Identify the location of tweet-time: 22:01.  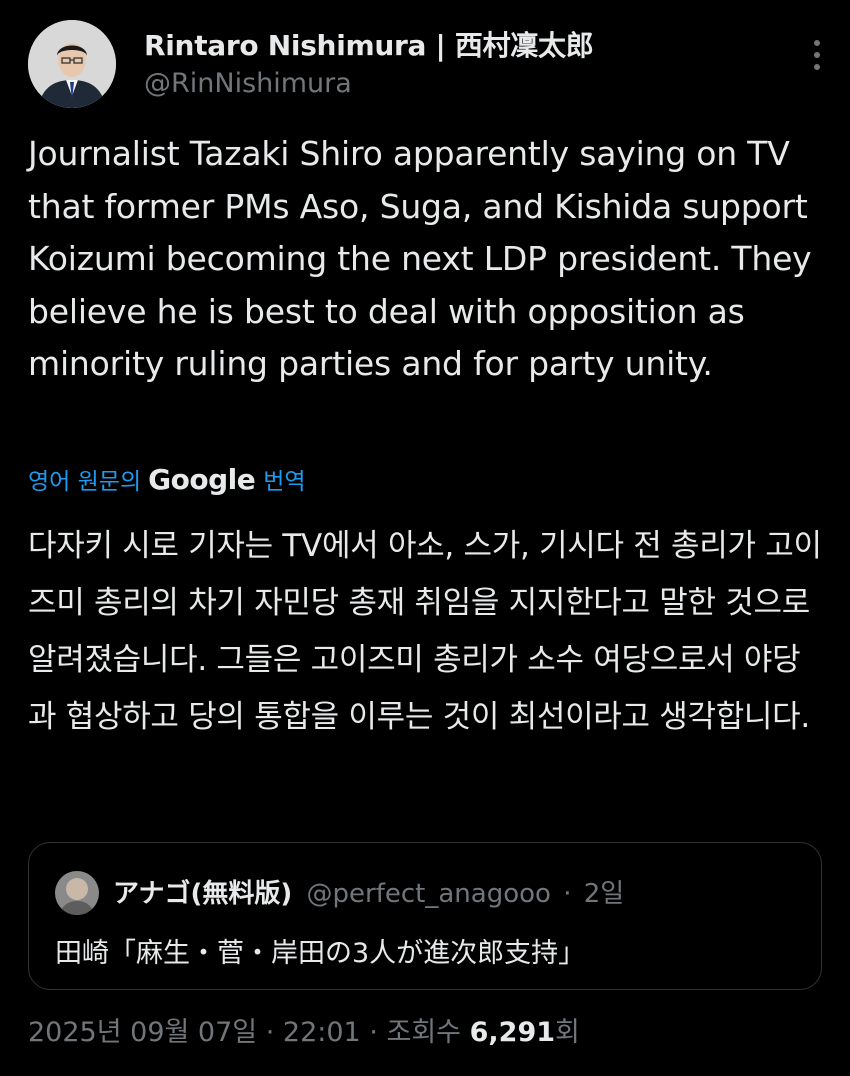
(322, 1032).